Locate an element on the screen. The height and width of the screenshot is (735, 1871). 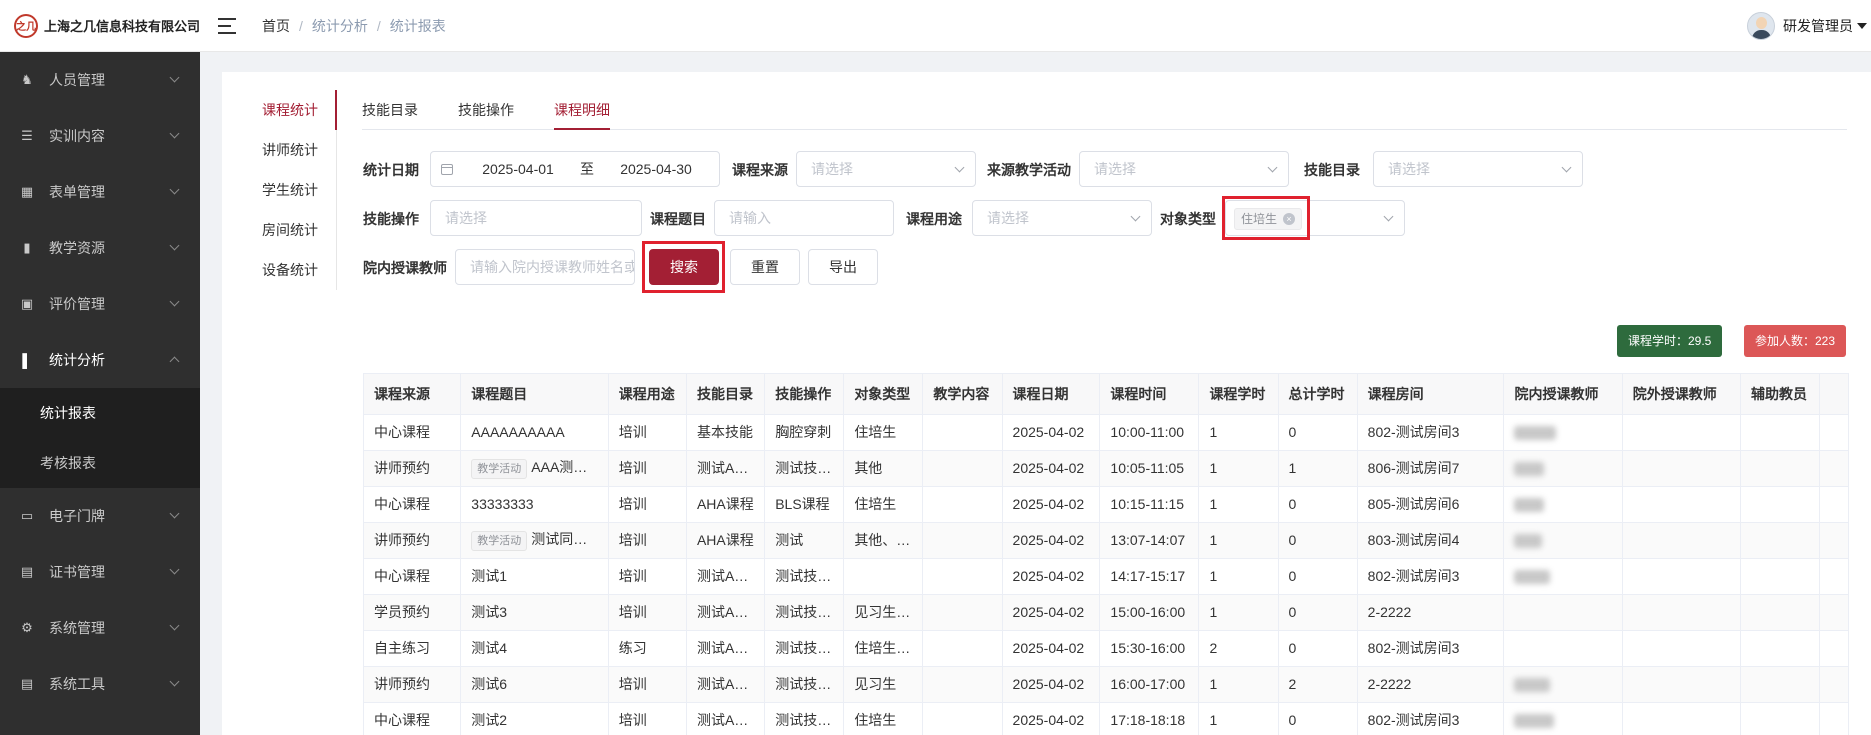
course-purpose-label: 课程用途 is located at coordinates (934, 219).